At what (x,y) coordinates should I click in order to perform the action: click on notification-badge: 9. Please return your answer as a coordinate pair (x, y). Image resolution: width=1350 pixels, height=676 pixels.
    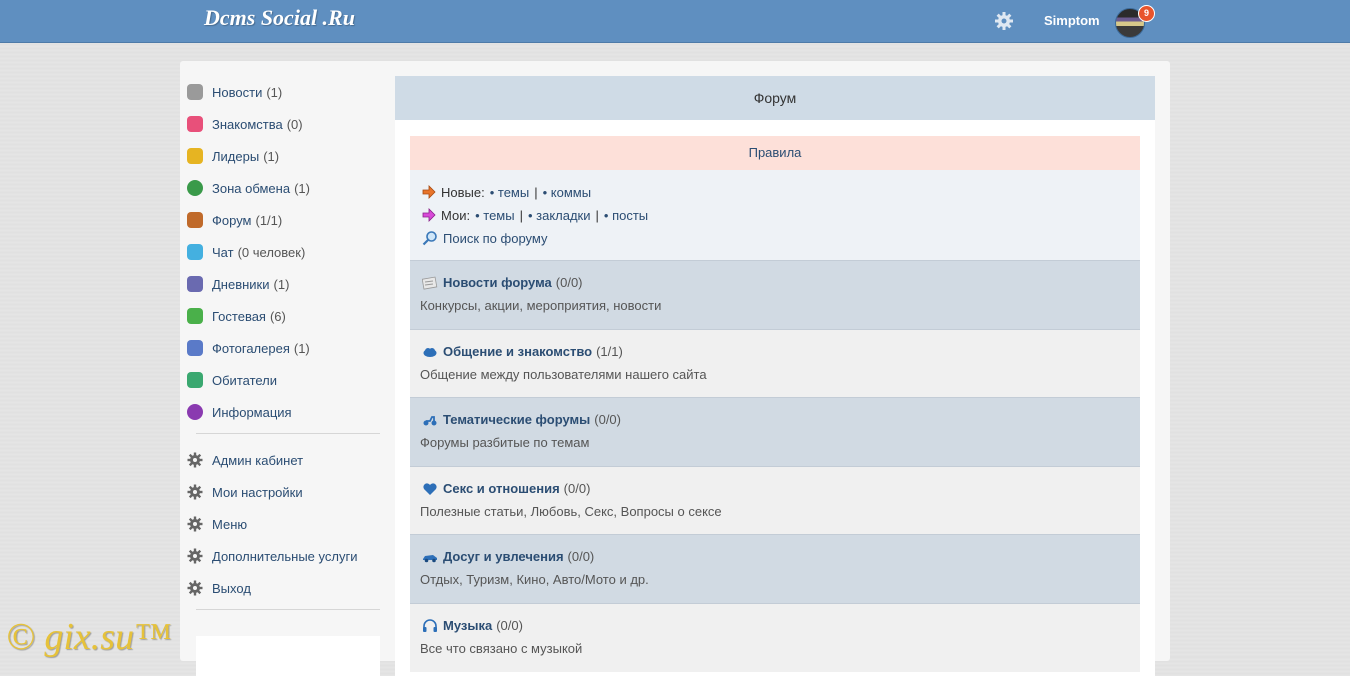
    Looking at the image, I should click on (1146, 13).